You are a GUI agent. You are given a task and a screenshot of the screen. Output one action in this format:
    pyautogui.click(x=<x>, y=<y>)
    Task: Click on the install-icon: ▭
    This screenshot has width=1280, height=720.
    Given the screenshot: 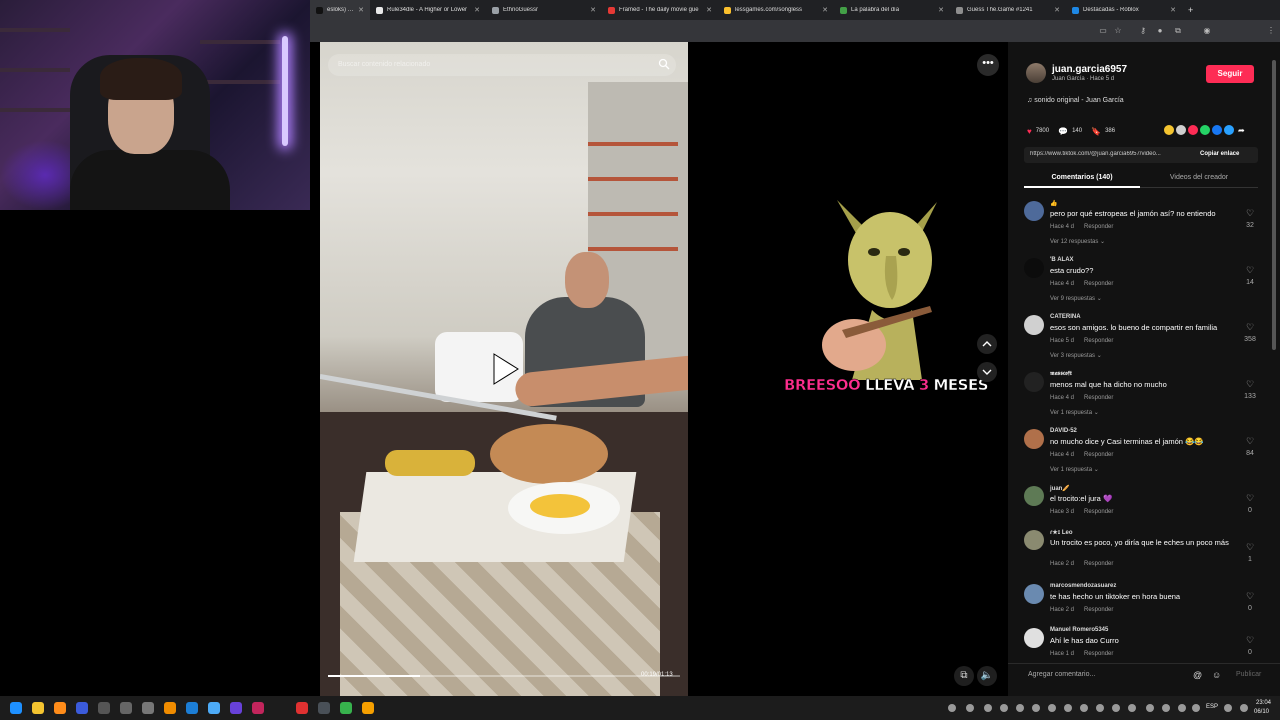 What is the action you would take?
    pyautogui.click(x=1103, y=31)
    